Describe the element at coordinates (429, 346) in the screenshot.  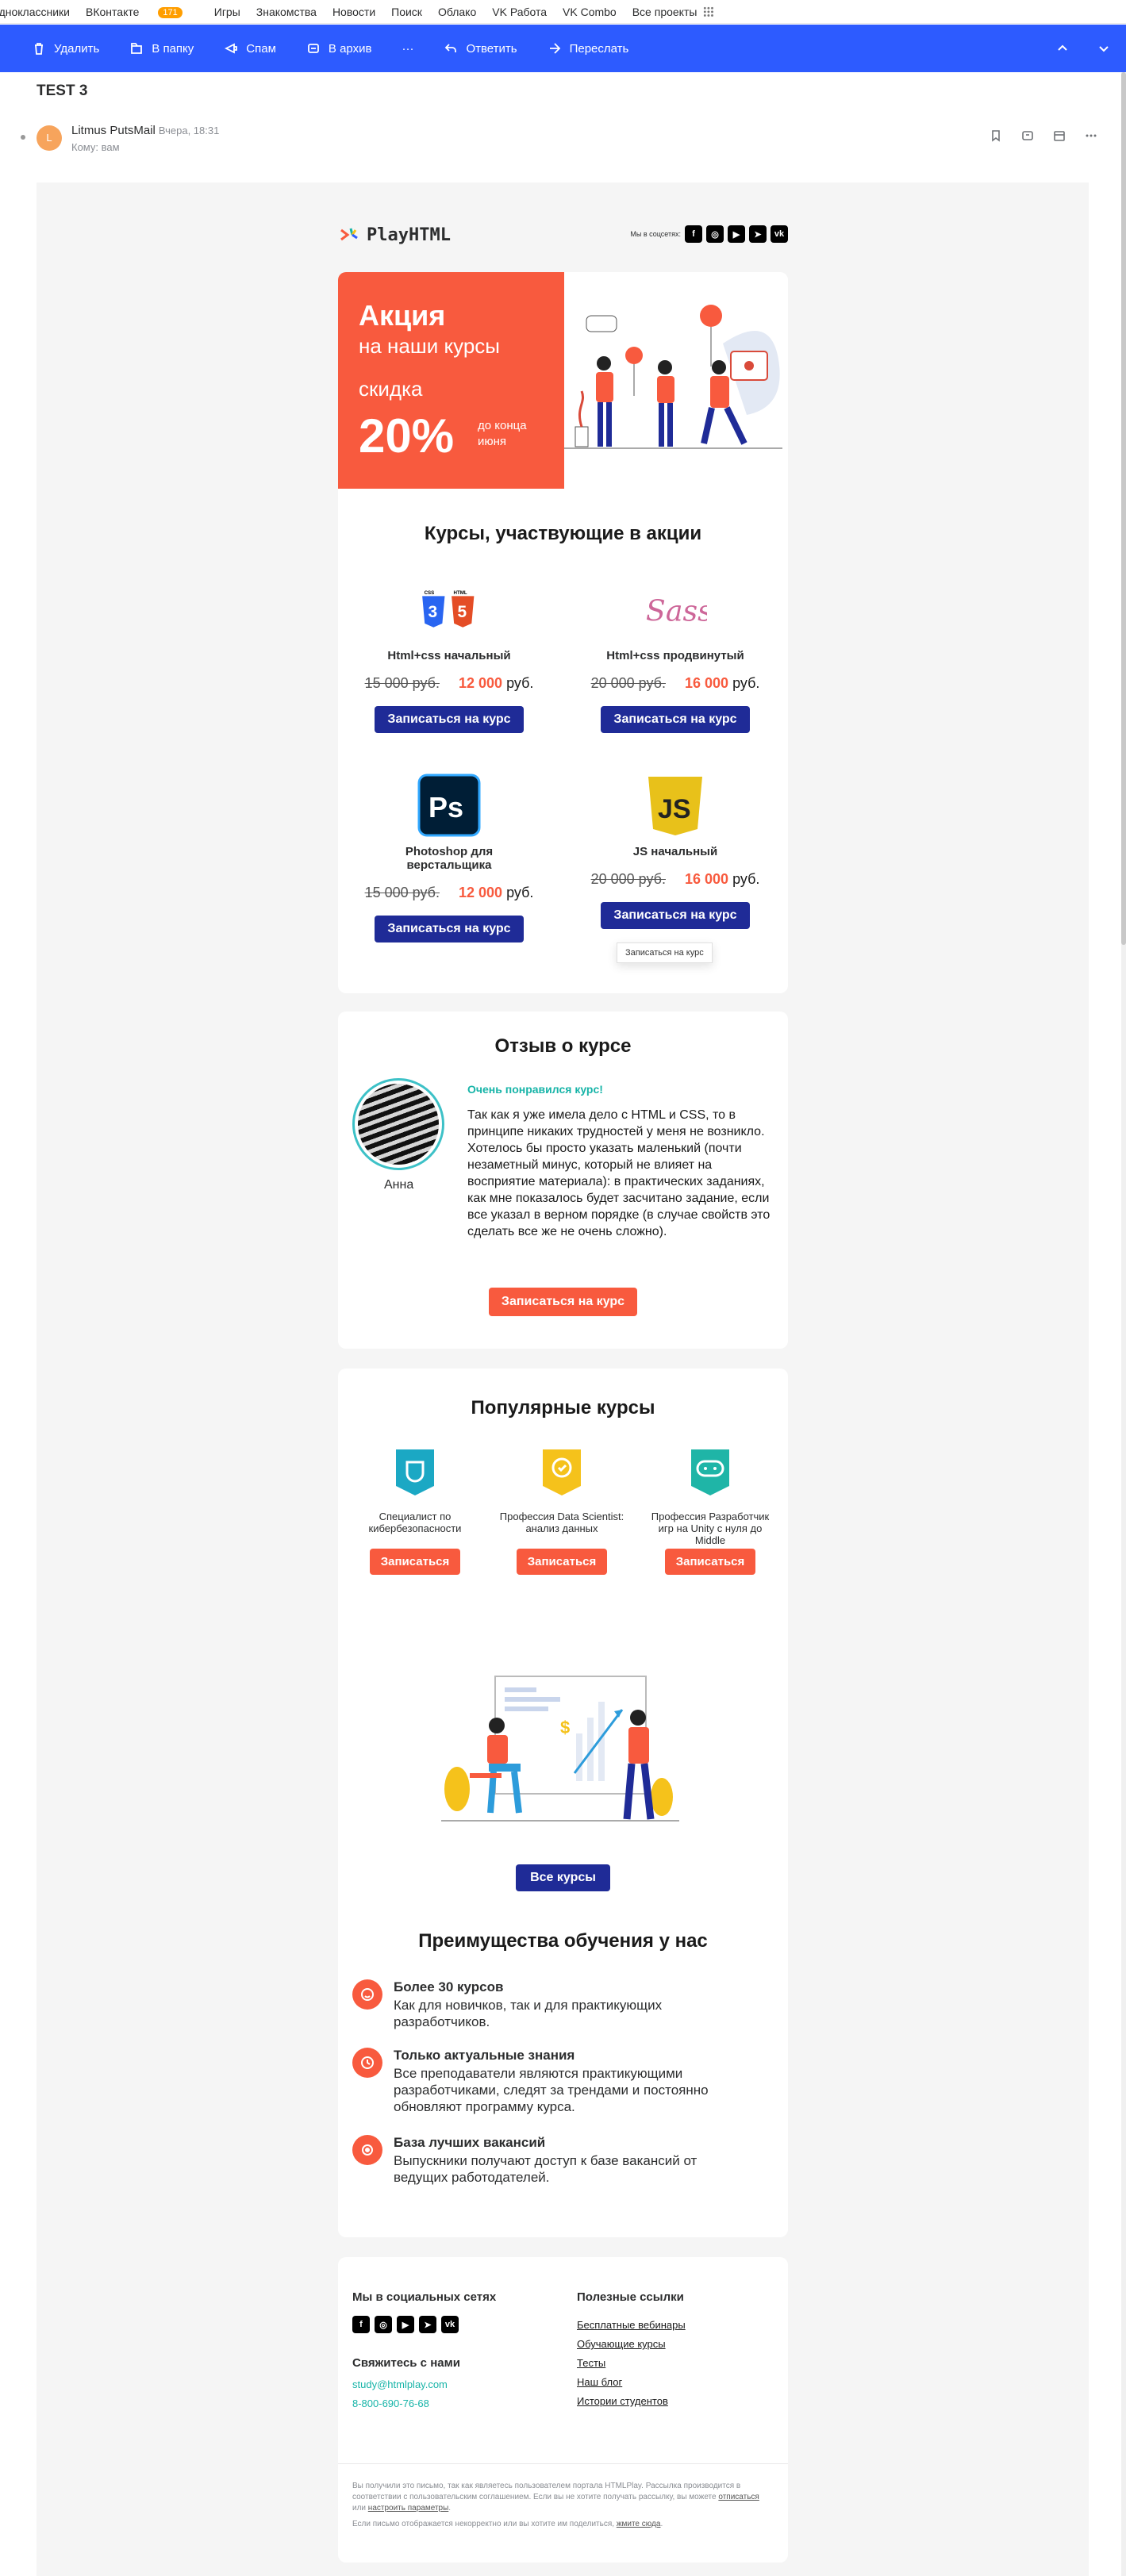
I see `banner-subtitle: на наши курсы` at that location.